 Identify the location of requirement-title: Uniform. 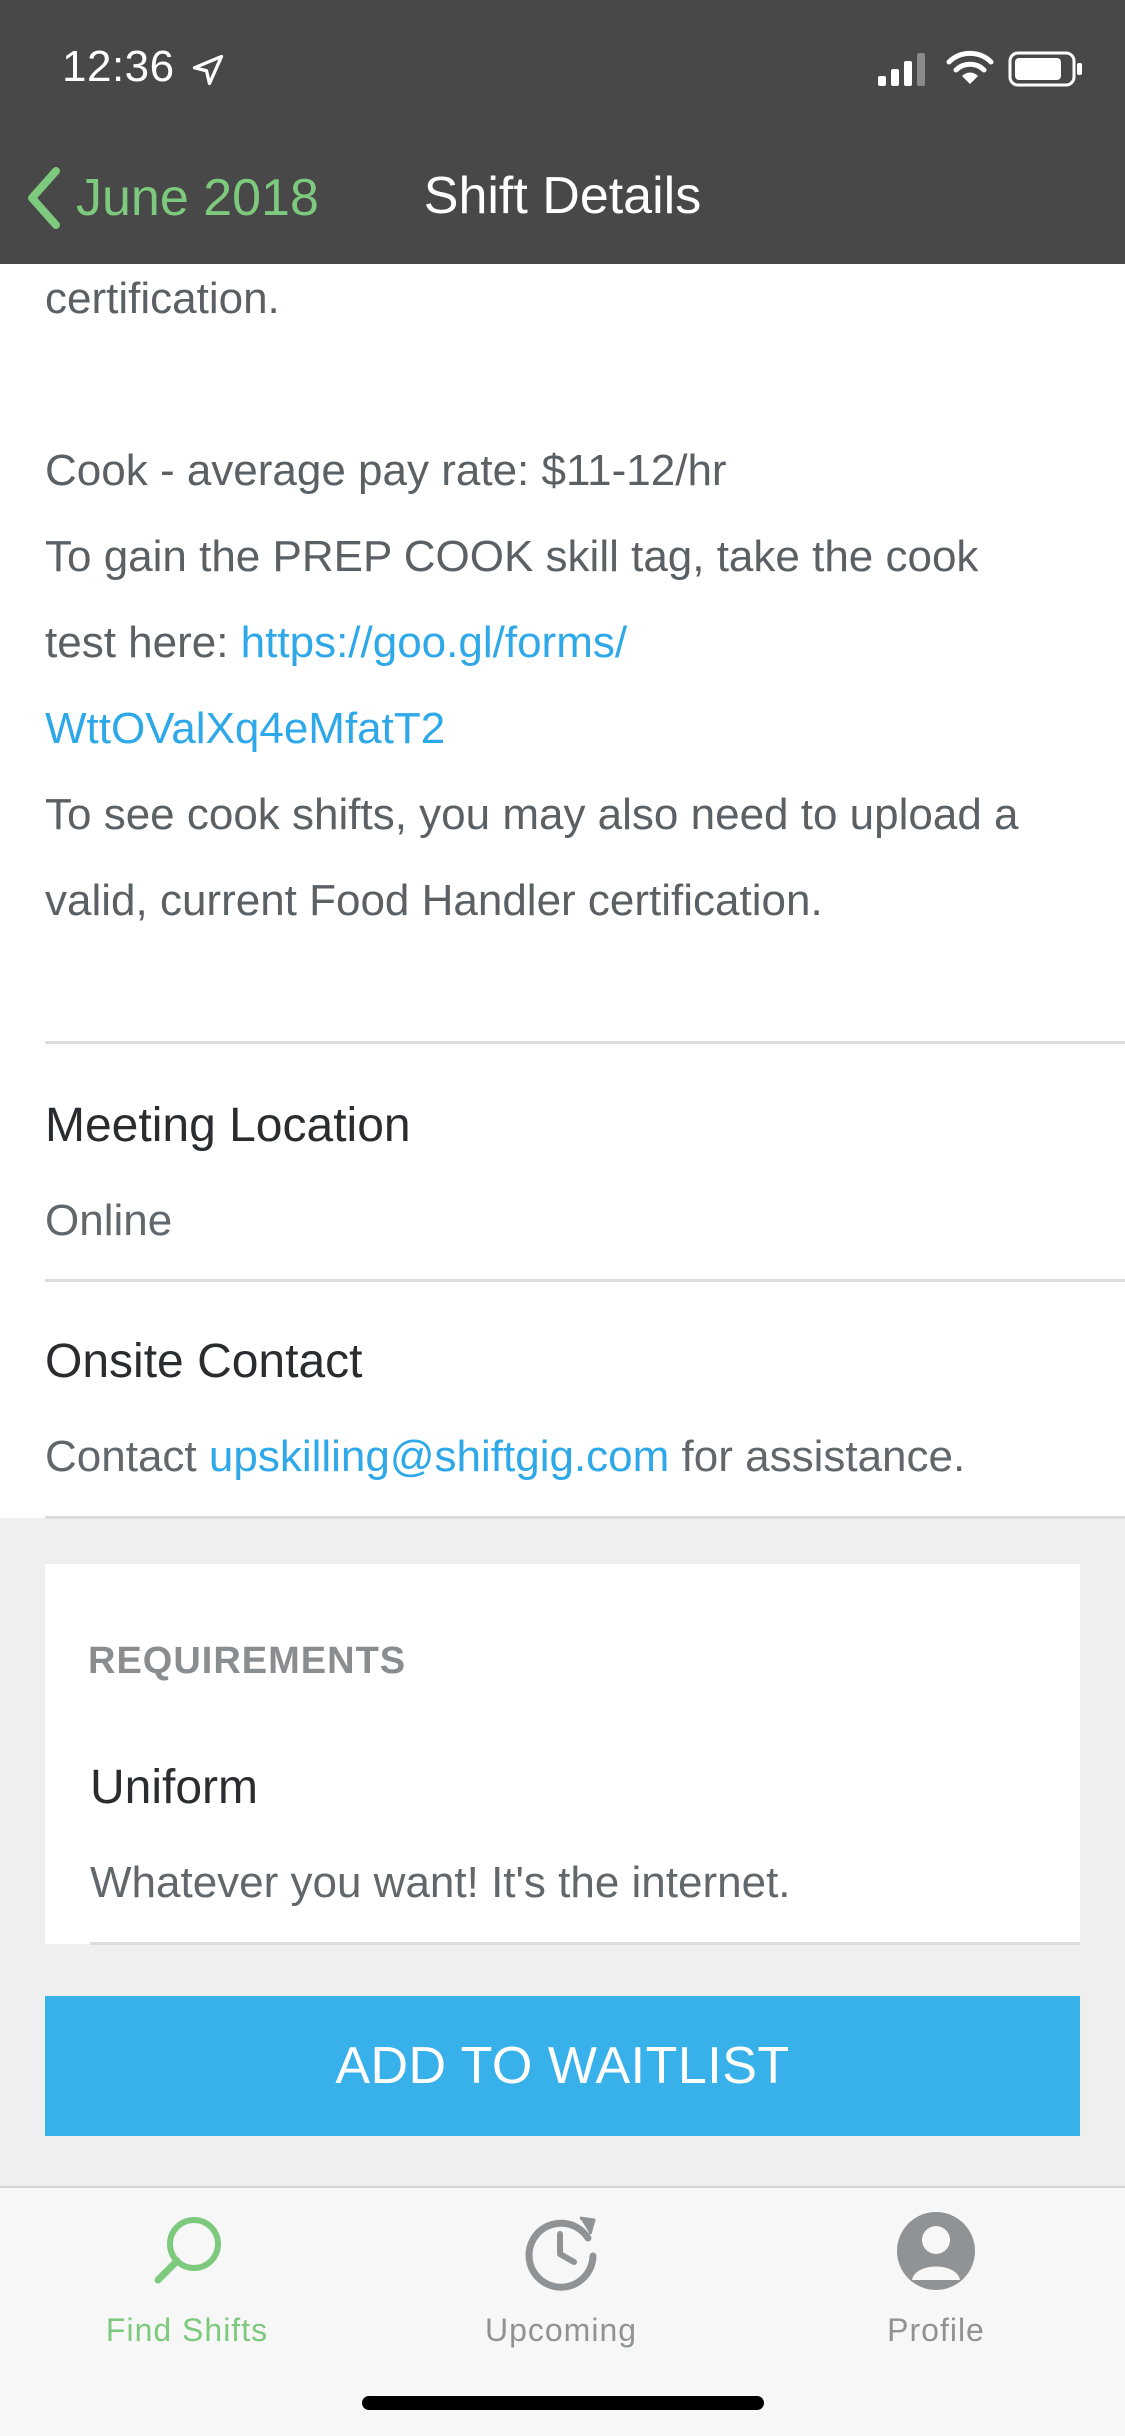
(174, 1787).